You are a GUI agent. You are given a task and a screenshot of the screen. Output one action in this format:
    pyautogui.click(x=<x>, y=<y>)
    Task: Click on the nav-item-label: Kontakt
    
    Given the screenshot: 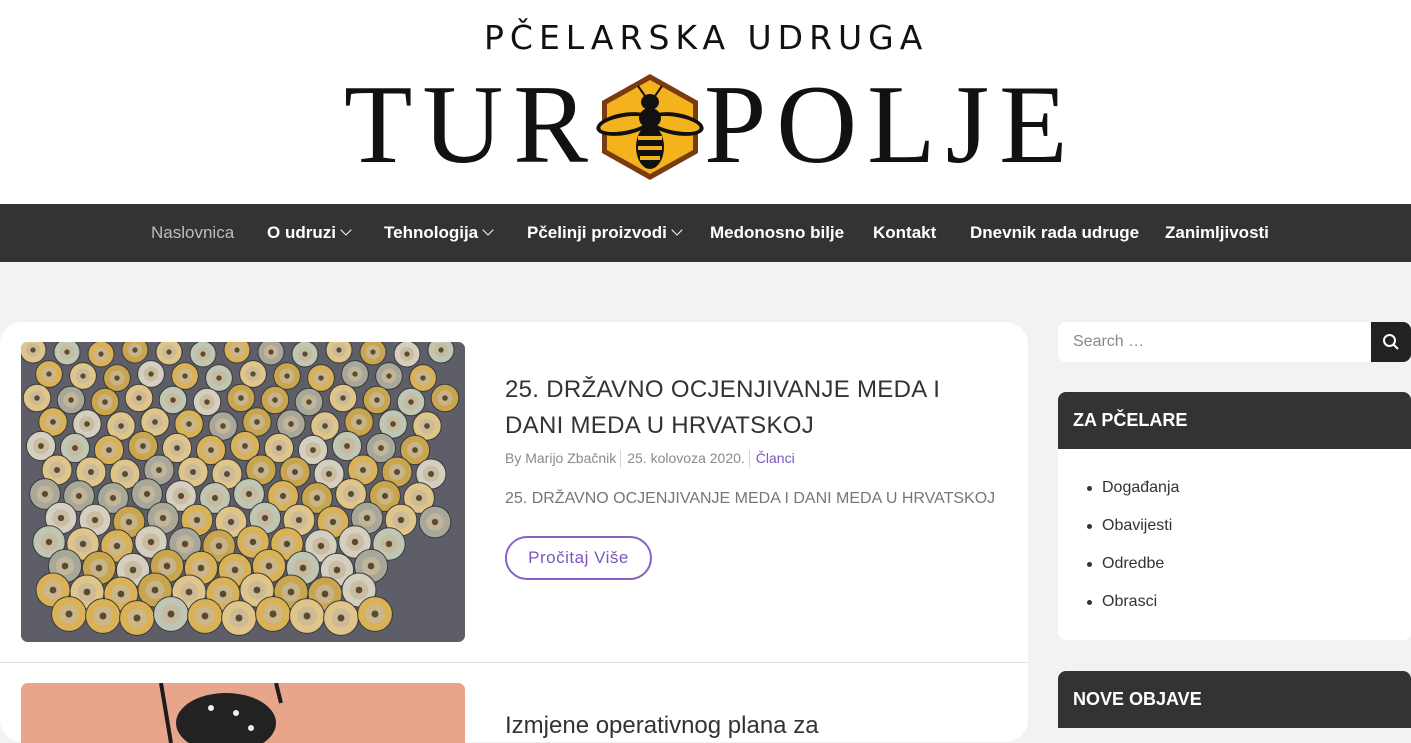 What is the action you would take?
    pyautogui.click(x=905, y=232)
    